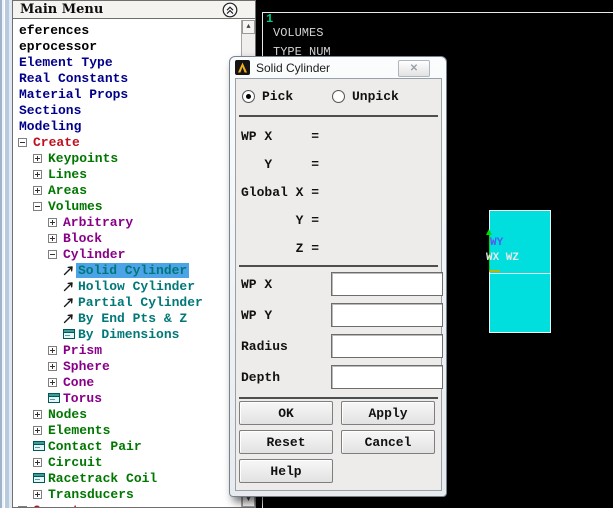 The image size is (613, 508). What do you see at coordinates (134, 126) in the screenshot?
I see `tree-item-modeling: Modeling` at bounding box center [134, 126].